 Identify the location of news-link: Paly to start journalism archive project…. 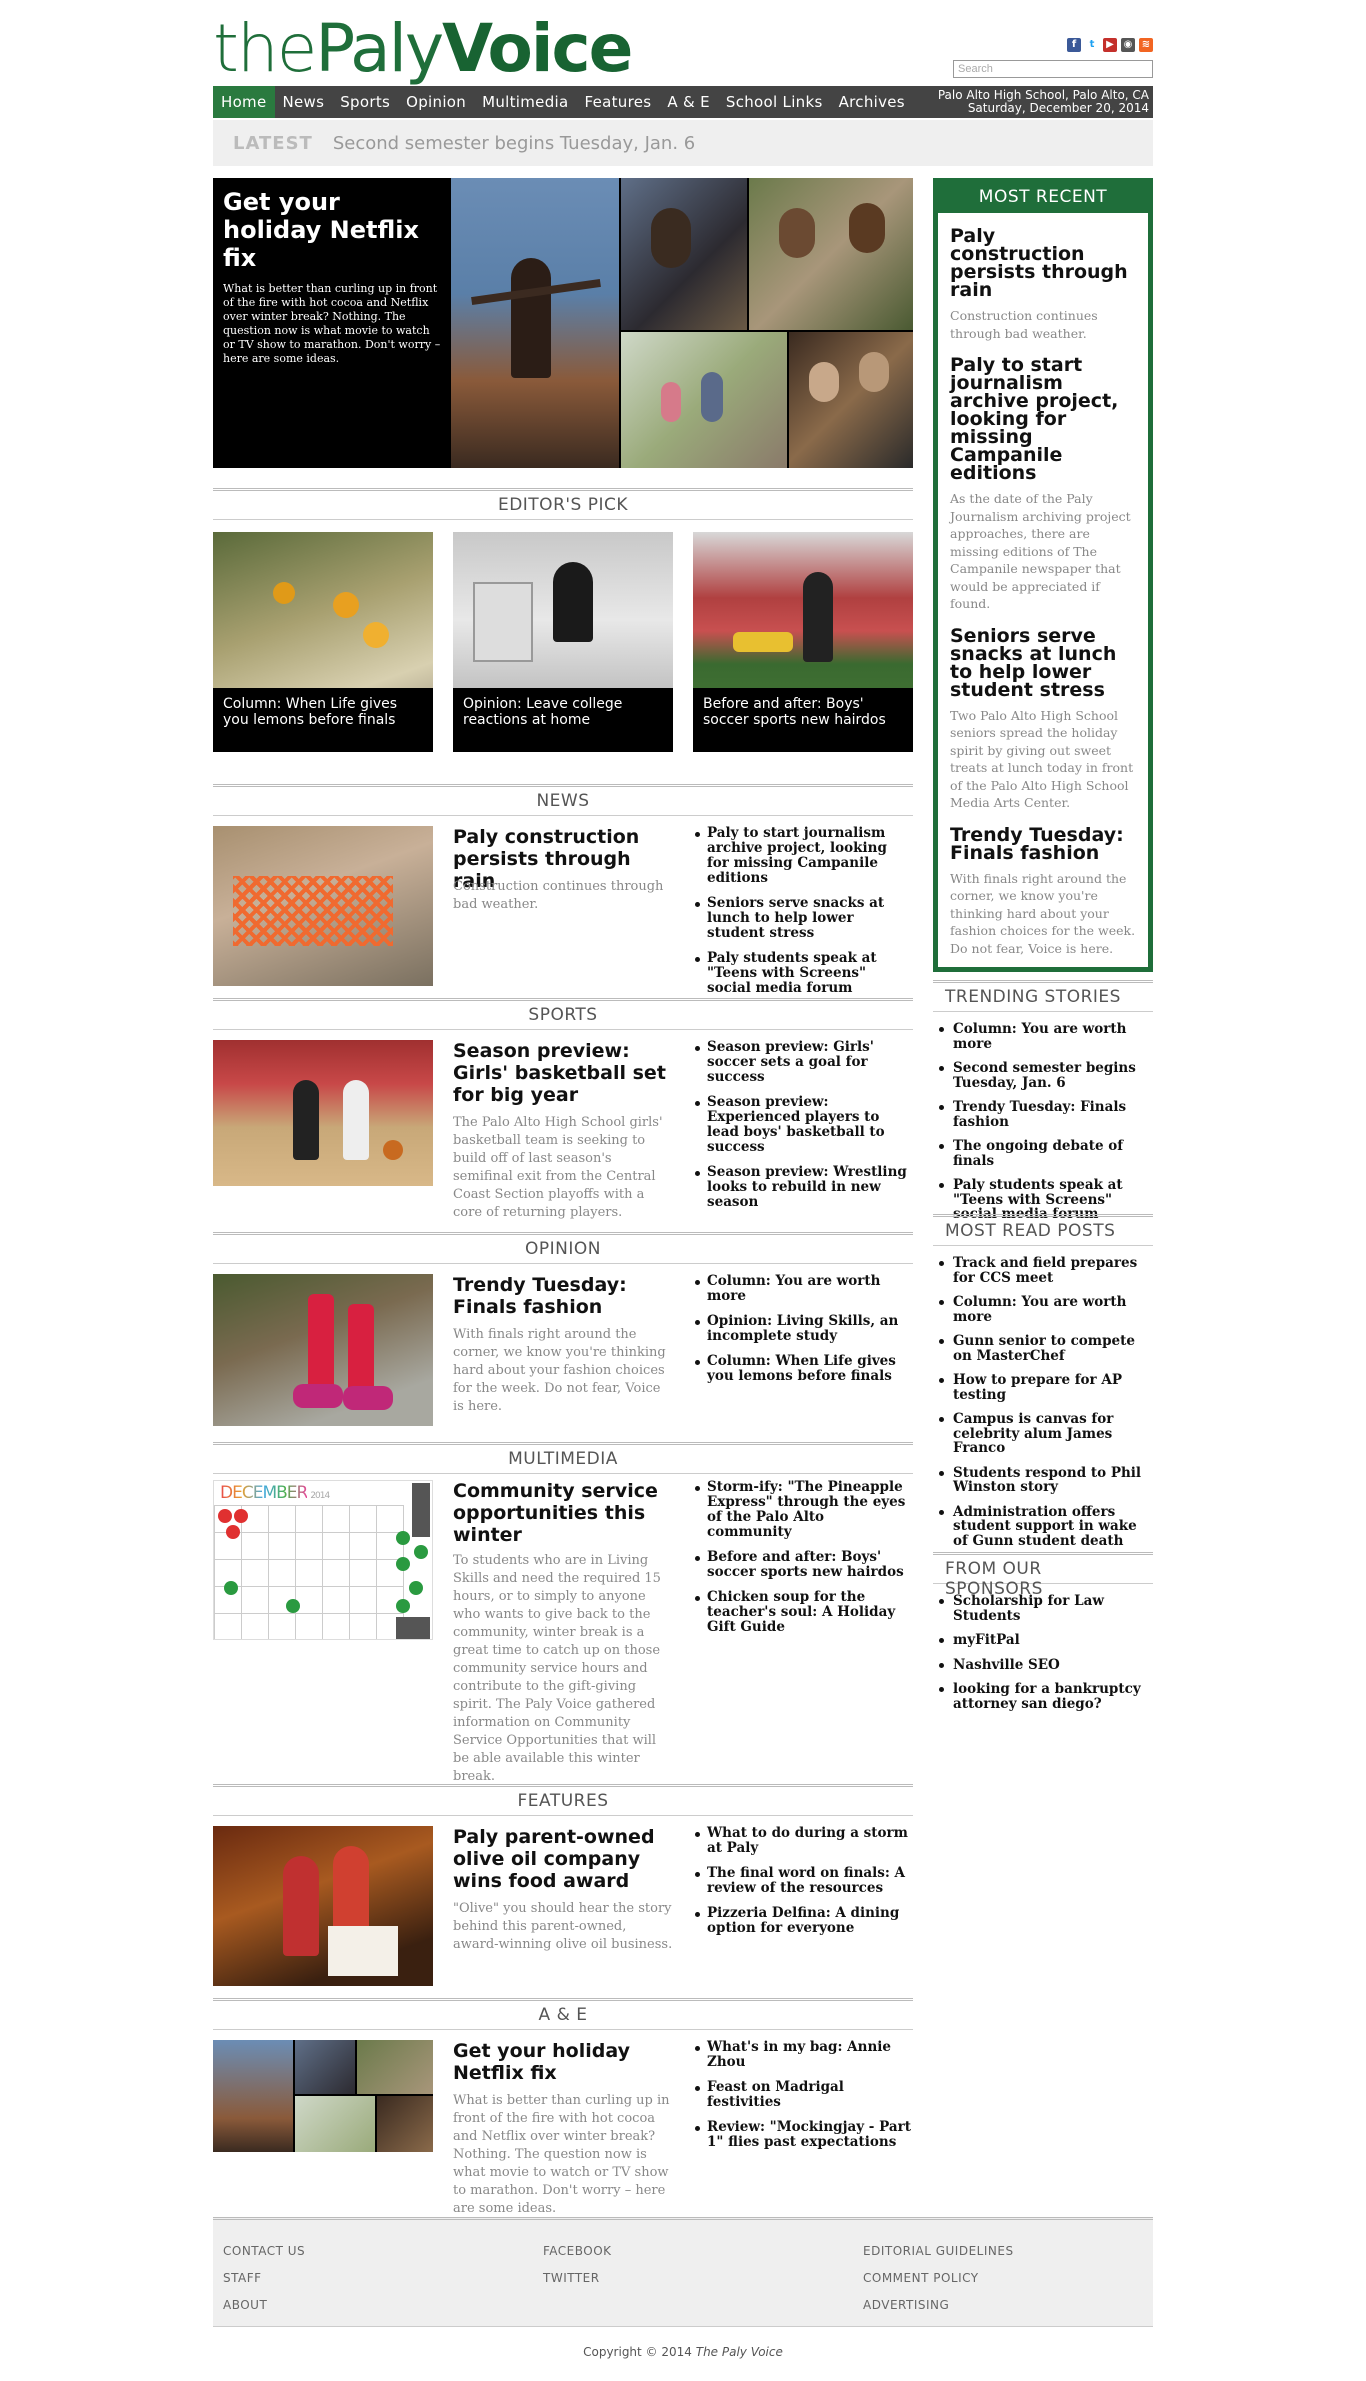
(803, 856).